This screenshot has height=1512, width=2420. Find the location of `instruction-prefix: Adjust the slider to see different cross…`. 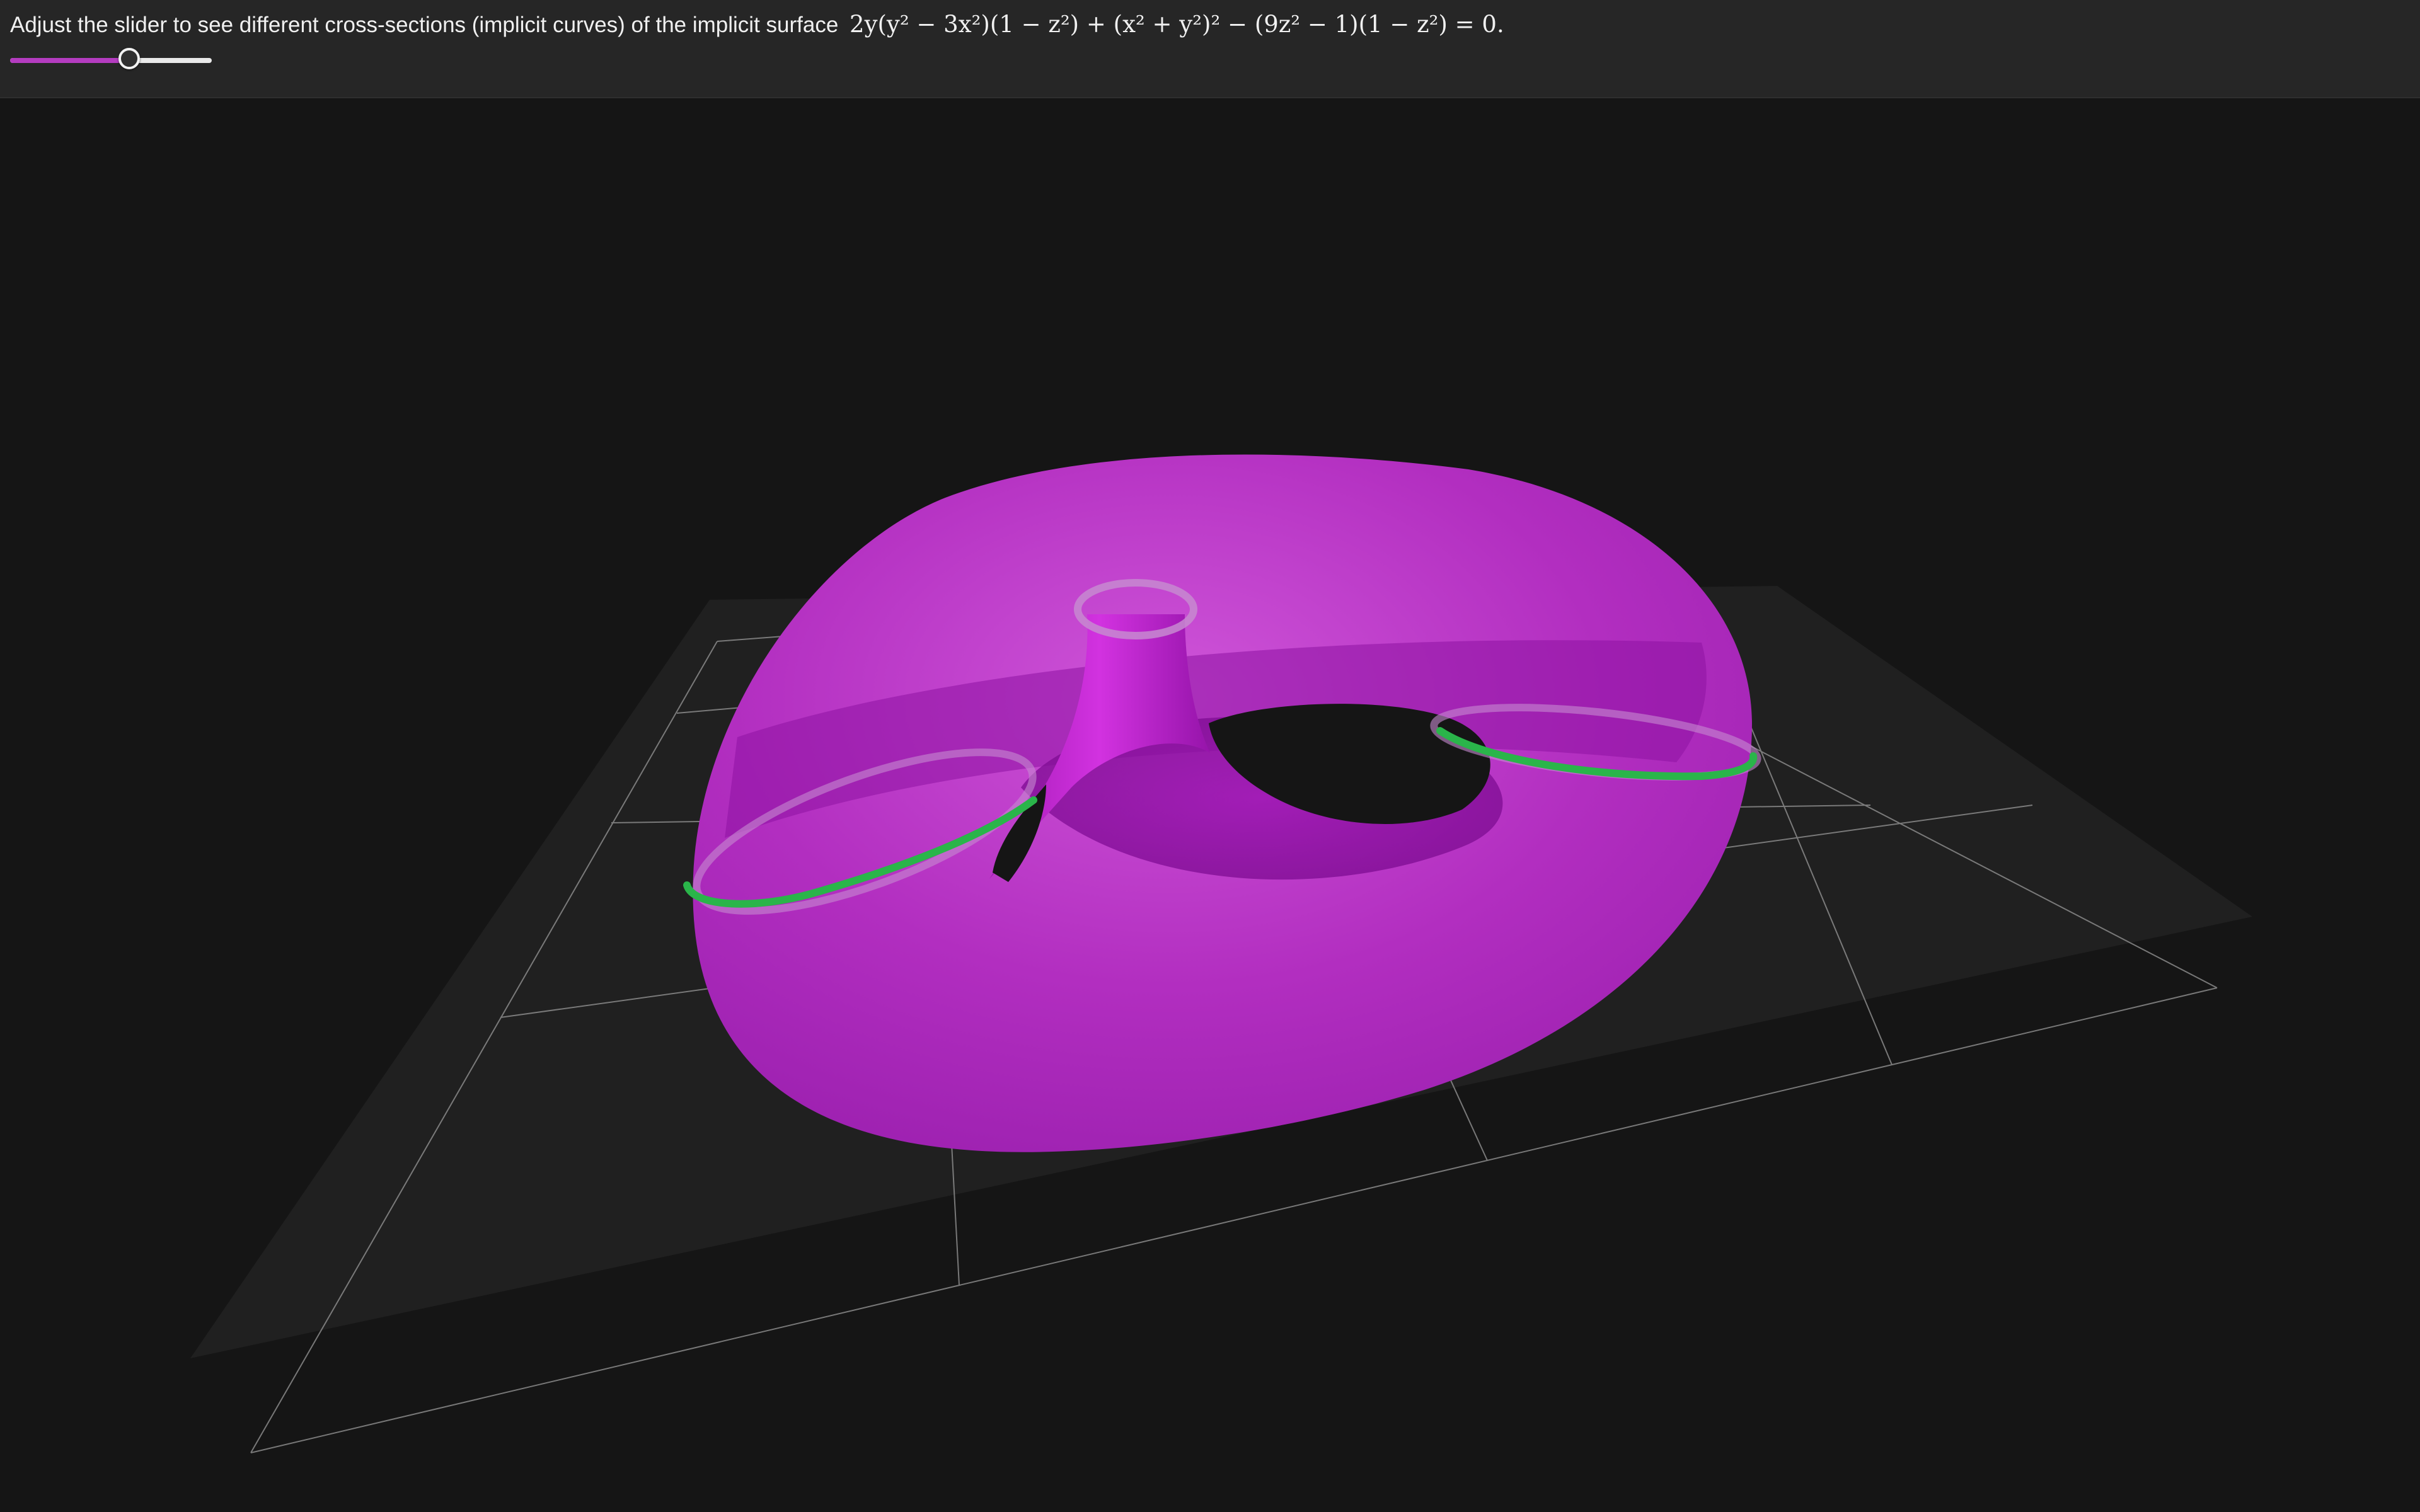

instruction-prefix: Adjust the slider to see different cross… is located at coordinates (425, 25).